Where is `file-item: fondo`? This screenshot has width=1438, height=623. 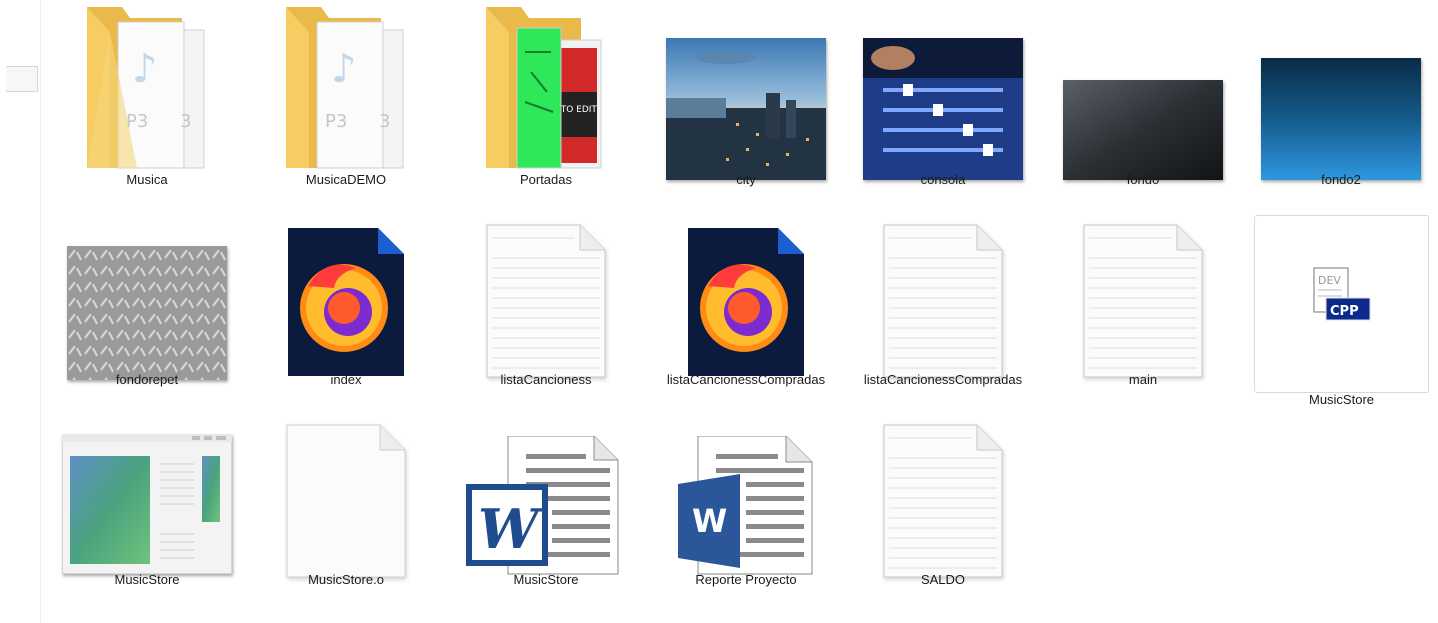
file-item: fondo is located at coordinates (1143, 97).